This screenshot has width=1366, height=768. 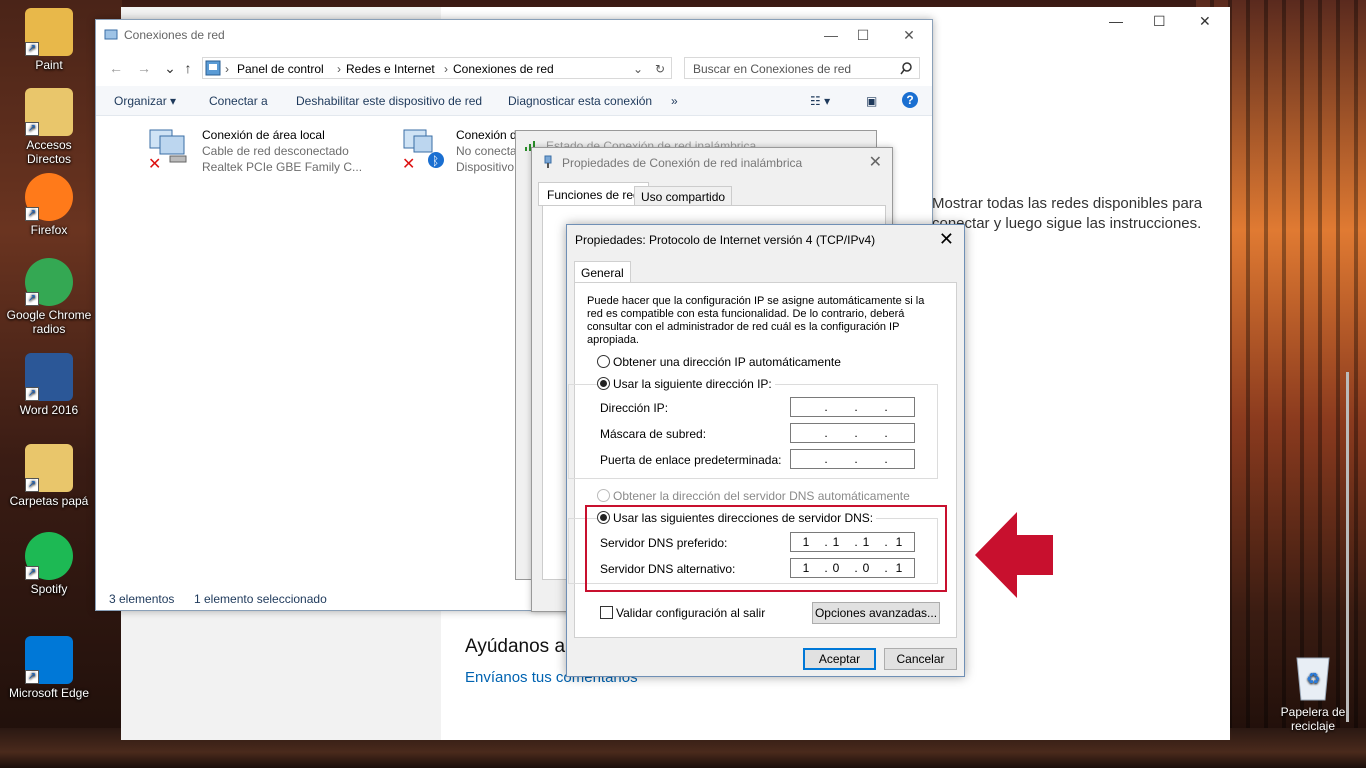 What do you see at coordinates (910, 100) in the screenshot?
I see `help-icon: ?` at bounding box center [910, 100].